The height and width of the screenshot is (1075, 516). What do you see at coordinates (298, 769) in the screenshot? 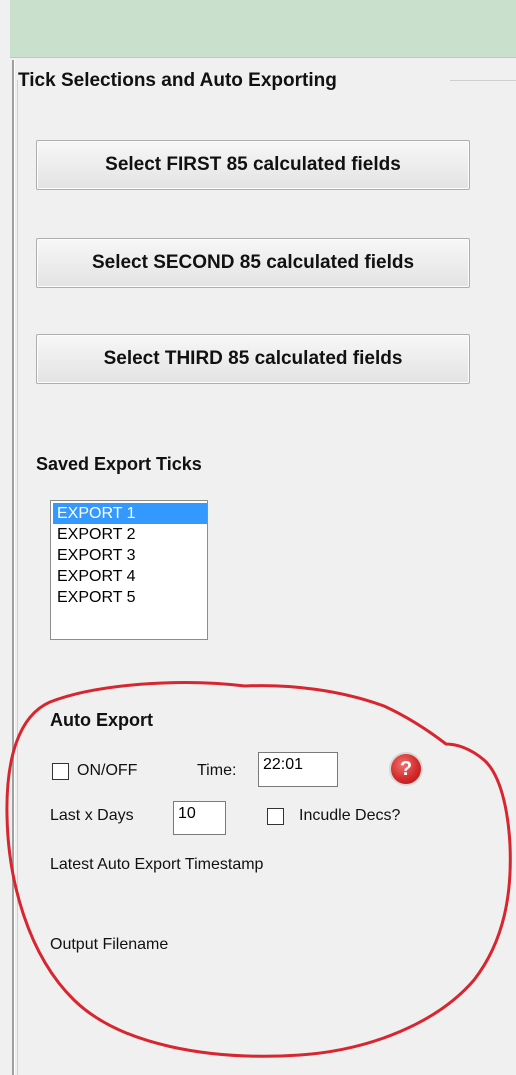
I see `time-input: 22:01` at bounding box center [298, 769].